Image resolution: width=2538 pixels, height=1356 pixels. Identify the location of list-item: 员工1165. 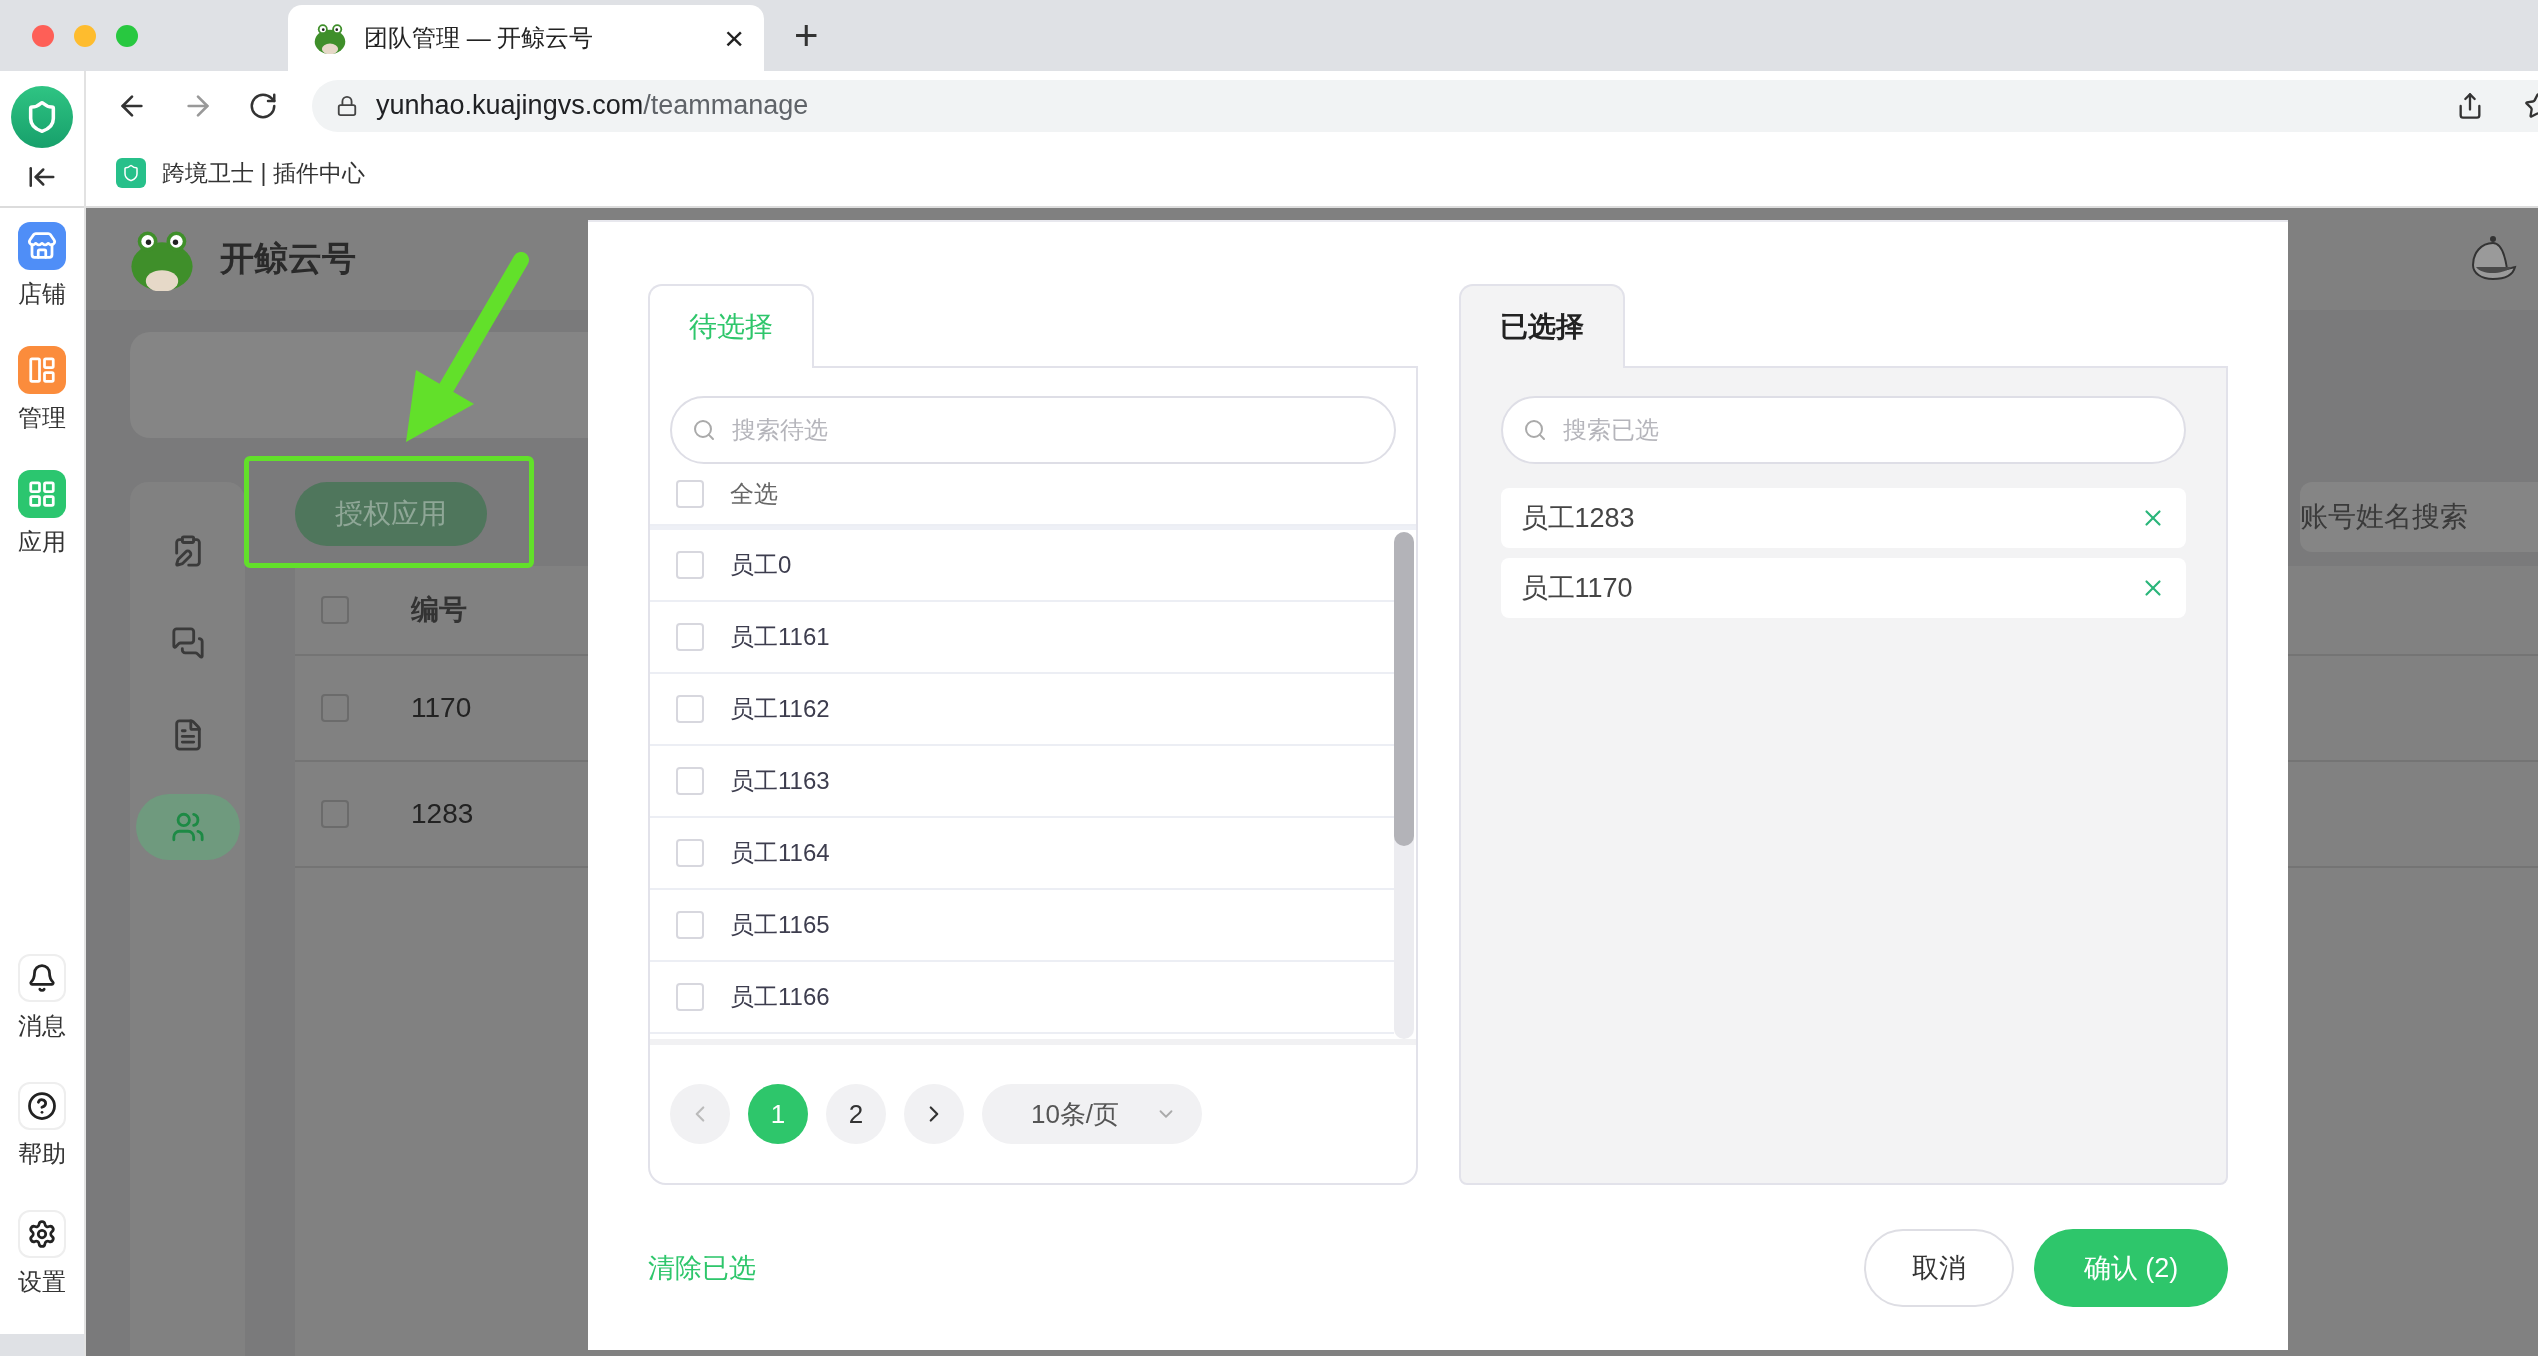
(780, 925).